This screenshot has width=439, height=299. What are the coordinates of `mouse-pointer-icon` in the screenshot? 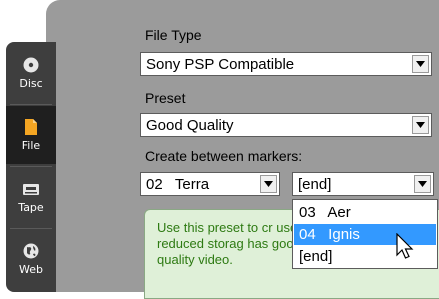 It's located at (405, 246).